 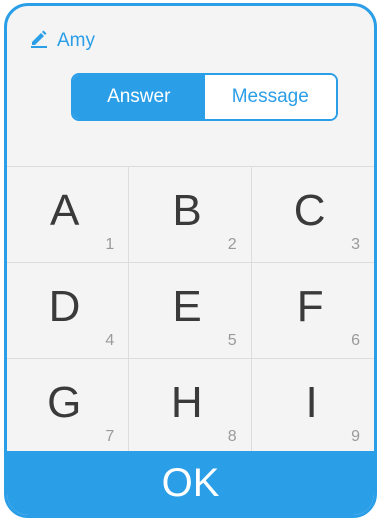 What do you see at coordinates (187, 306) in the screenshot?
I see `key-letter: E` at bounding box center [187, 306].